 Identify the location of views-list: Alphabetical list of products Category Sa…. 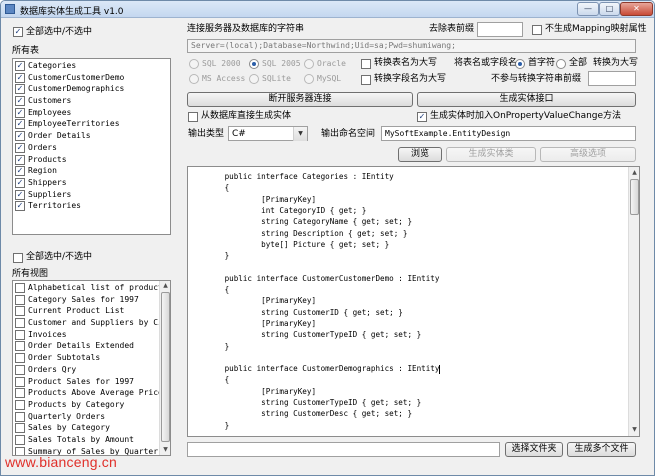
(91, 368).